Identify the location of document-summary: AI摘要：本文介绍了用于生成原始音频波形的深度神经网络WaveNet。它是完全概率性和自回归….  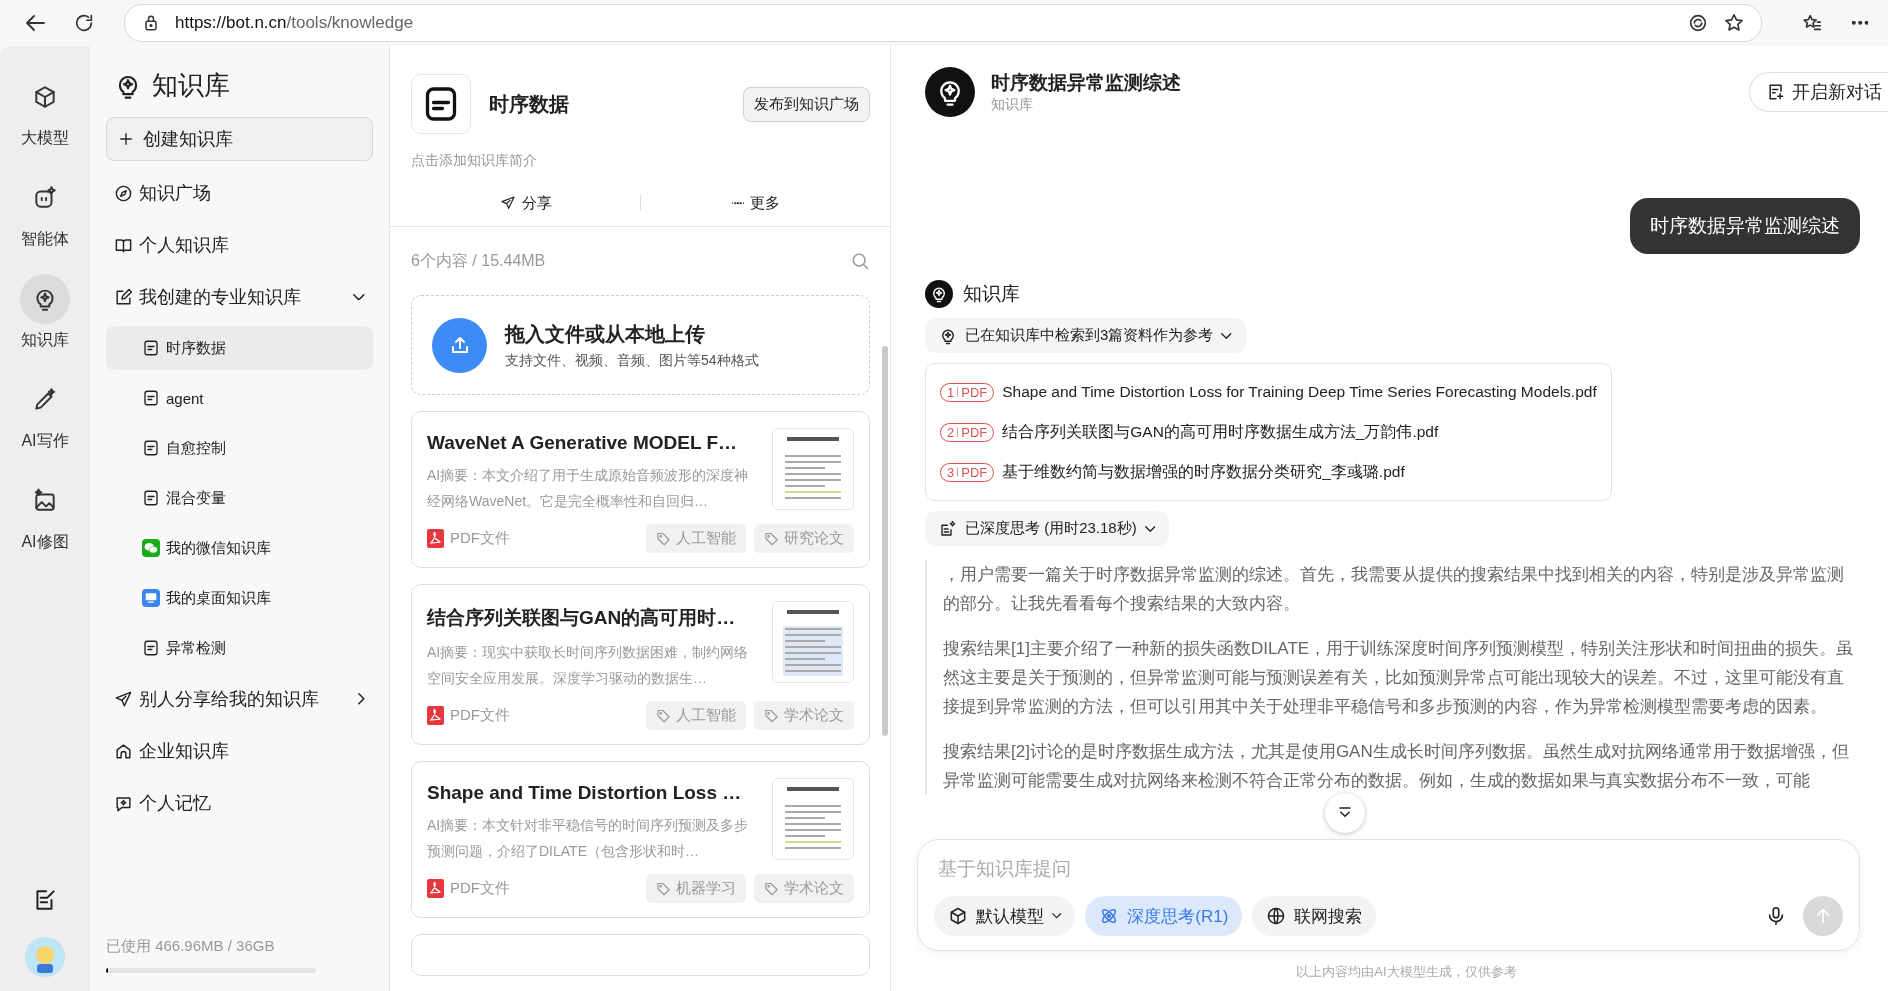
(588, 488).